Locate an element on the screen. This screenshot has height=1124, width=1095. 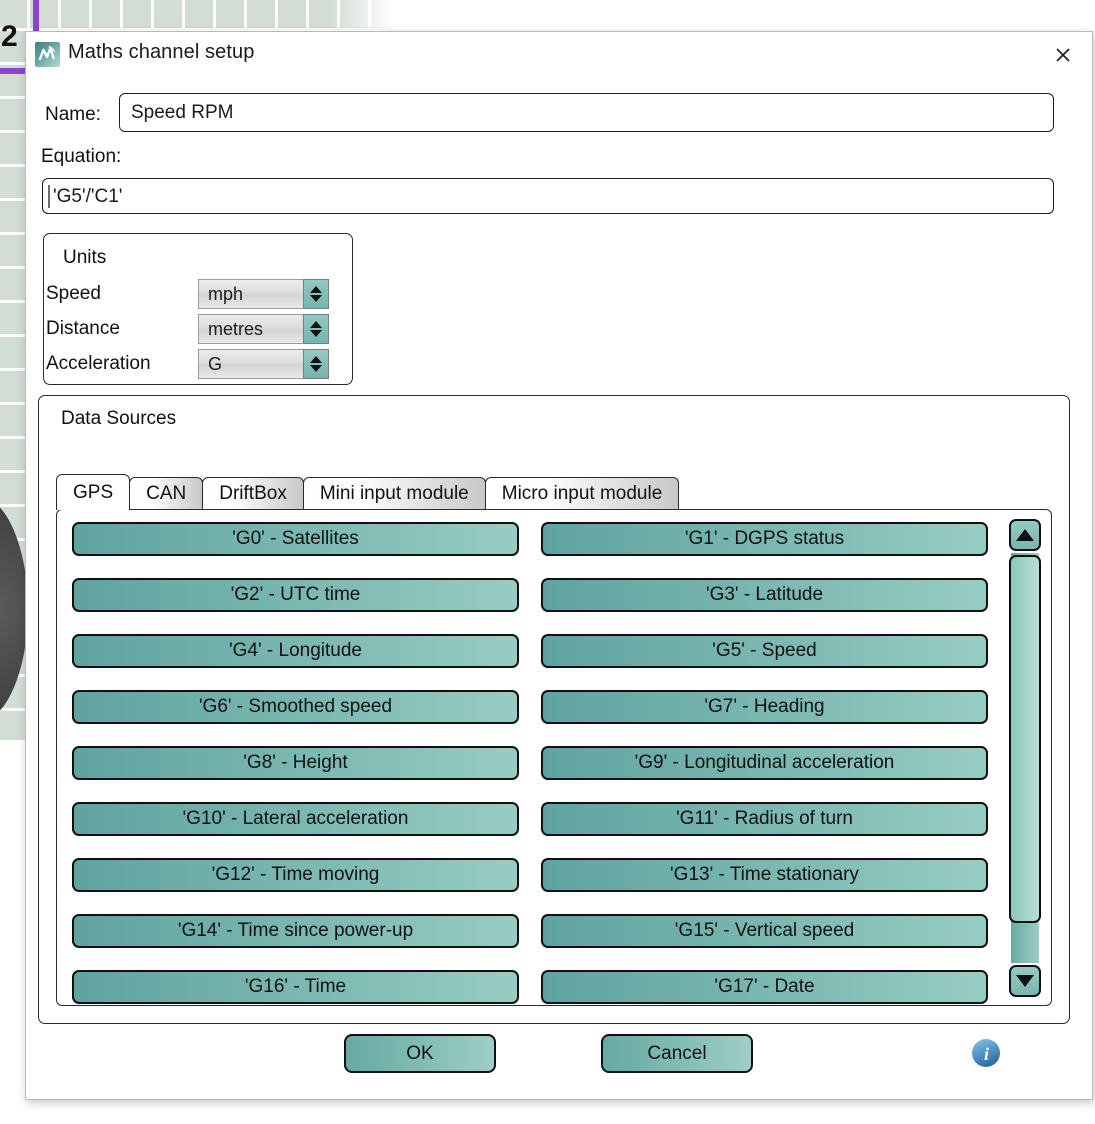
maths-channel-icon is located at coordinates (47, 54).